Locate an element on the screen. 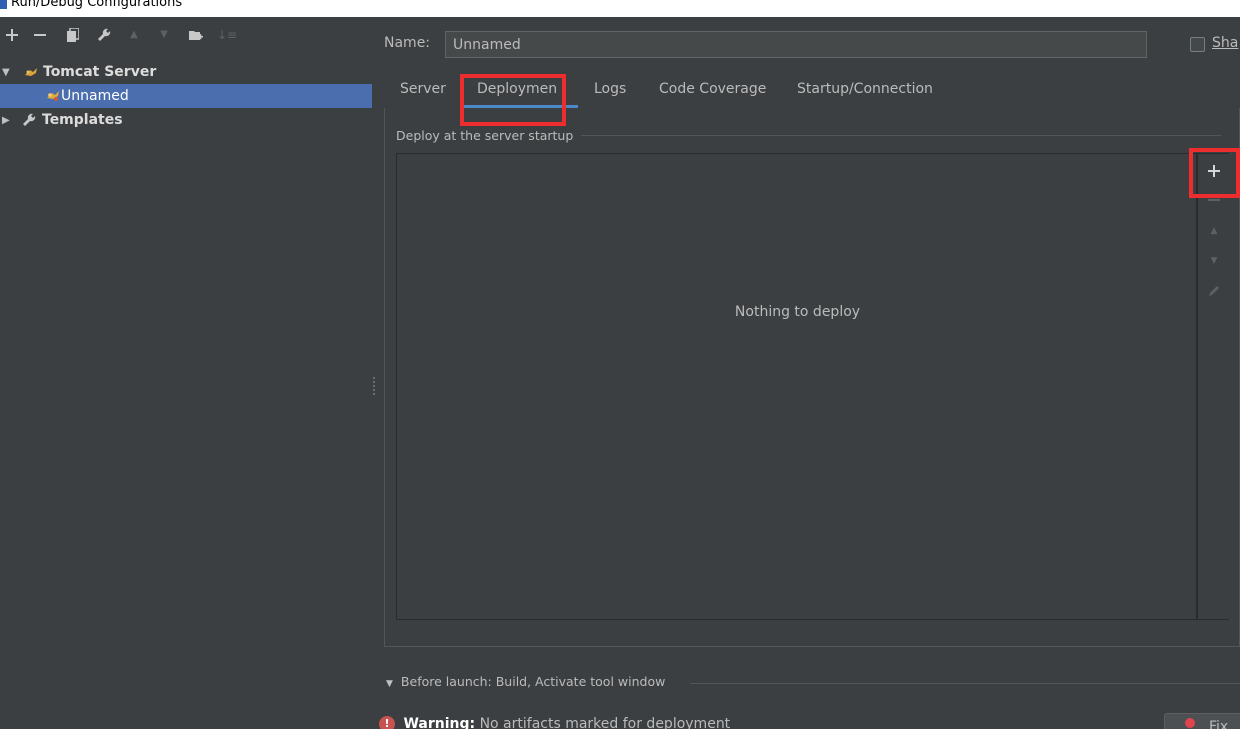 The image size is (1240, 729). deployment-list-toolbar: ▲ ▼ is located at coordinates (1213, 386).